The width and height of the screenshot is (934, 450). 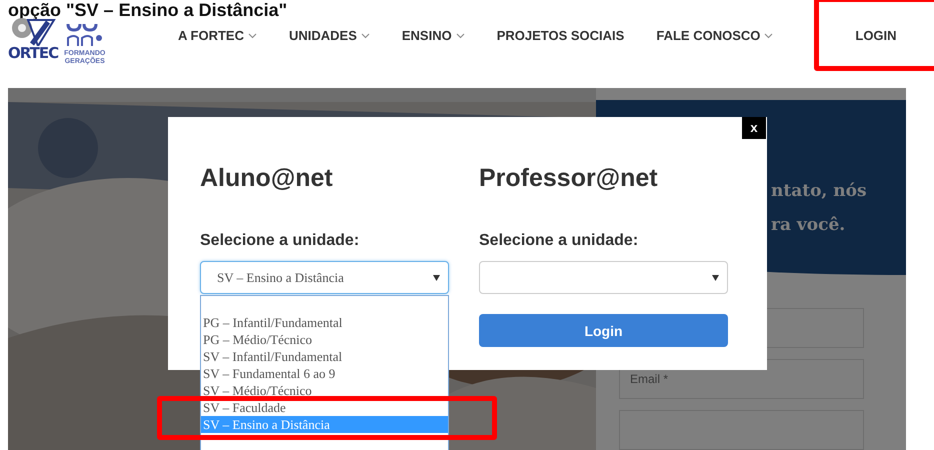 I want to click on caret-icon, so click(x=436, y=277).